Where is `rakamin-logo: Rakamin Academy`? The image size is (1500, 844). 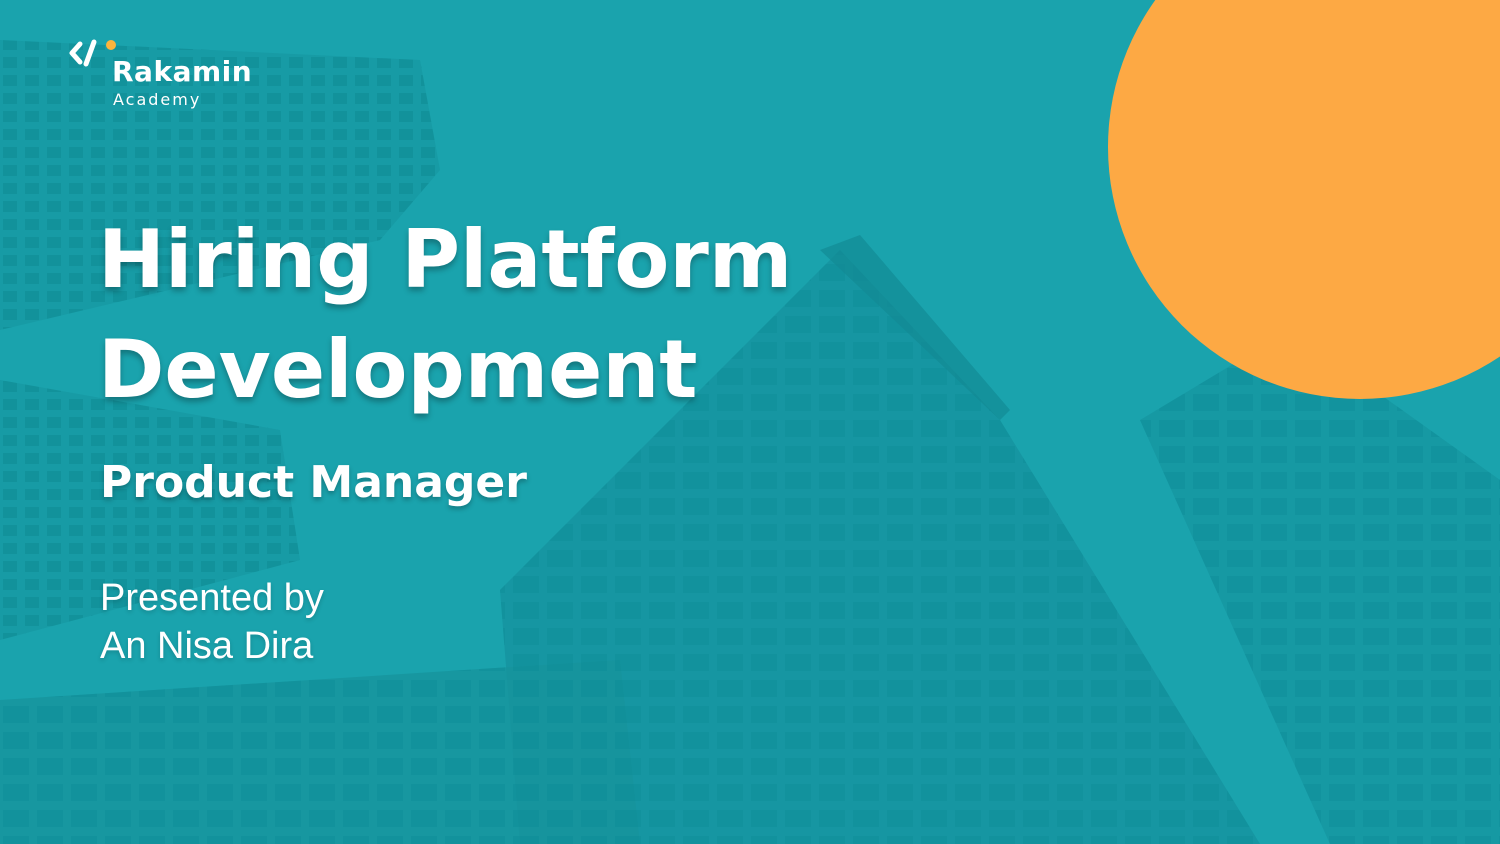
rakamin-logo: Rakamin Academy is located at coordinates (183, 75).